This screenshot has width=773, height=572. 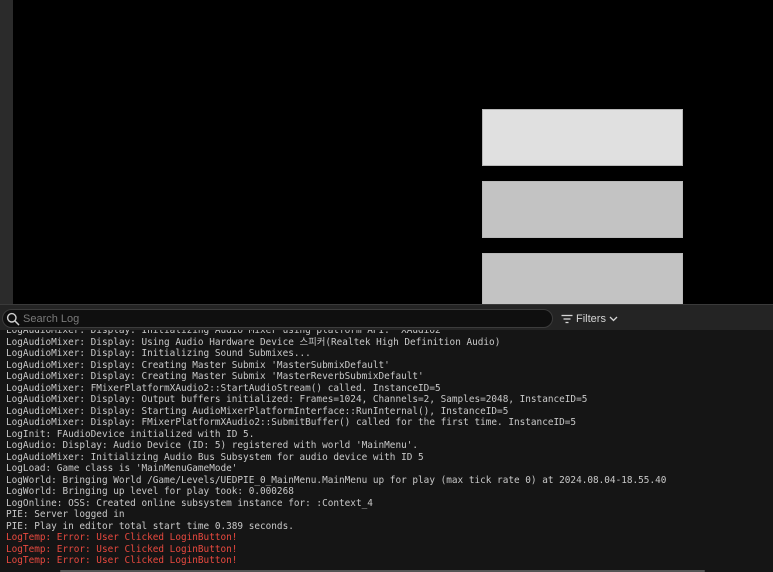 I want to click on filters-label: Filters, so click(x=591, y=318).